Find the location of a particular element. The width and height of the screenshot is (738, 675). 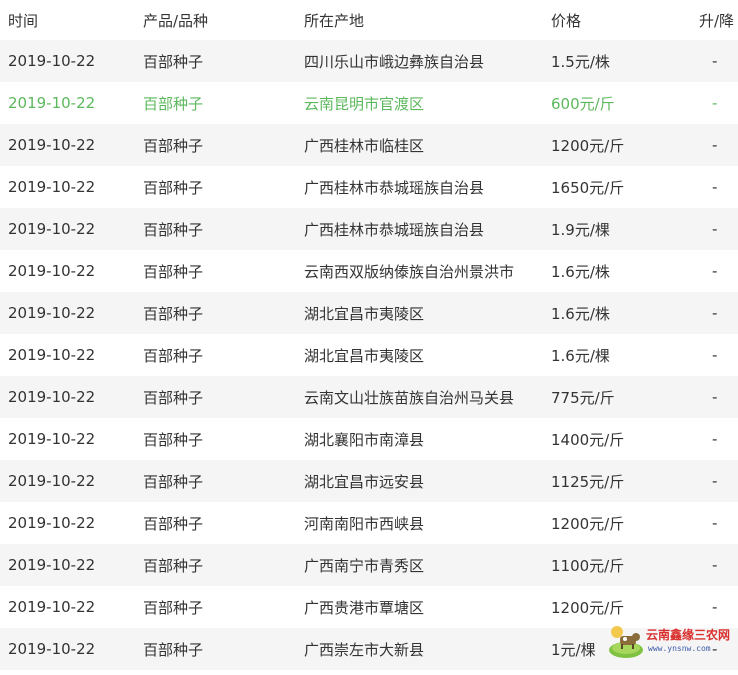

row-price: 1100元/斤 is located at coordinates (588, 565).